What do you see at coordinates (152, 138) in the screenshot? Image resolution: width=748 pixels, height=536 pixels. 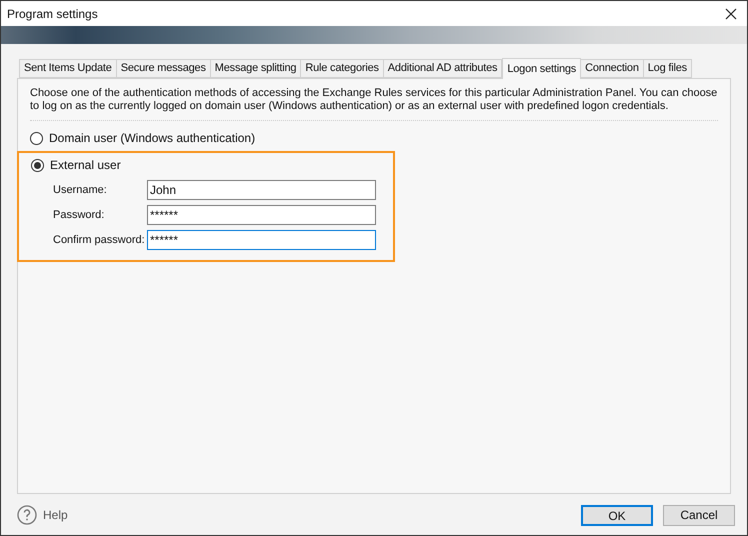 I see `radio-label: Domain user (Windows authentication)` at bounding box center [152, 138].